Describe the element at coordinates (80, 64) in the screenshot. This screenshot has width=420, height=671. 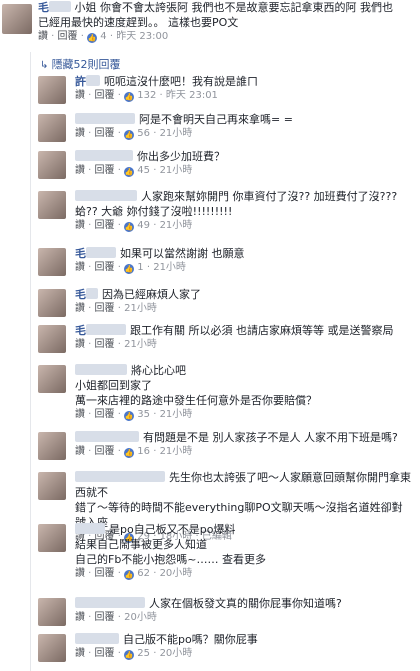
I see `hidden-replies-link: ↳ 隱藏52則回覆` at that location.